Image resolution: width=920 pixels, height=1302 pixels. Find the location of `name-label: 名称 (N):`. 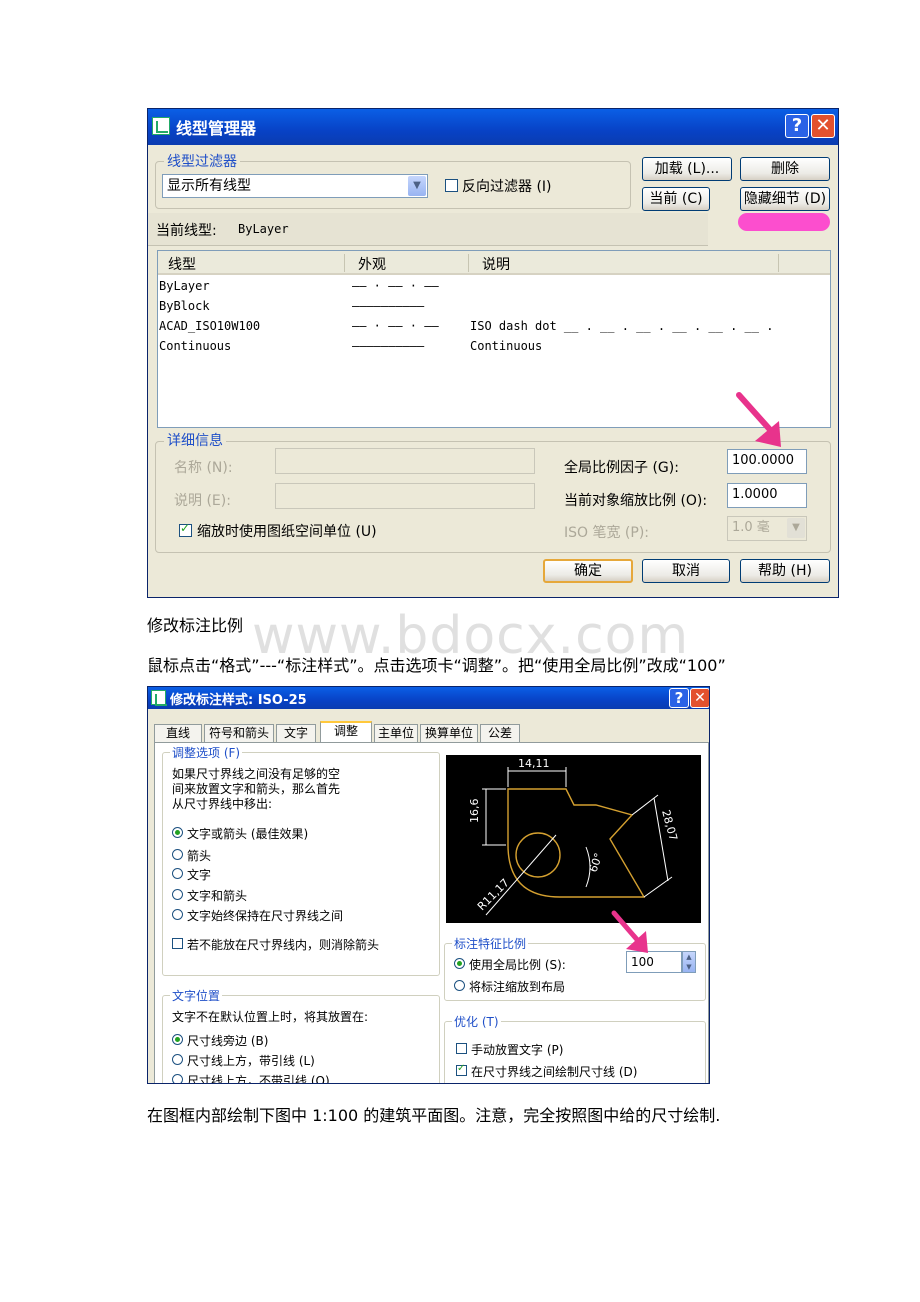

name-label: 名称 (N): is located at coordinates (203, 468).